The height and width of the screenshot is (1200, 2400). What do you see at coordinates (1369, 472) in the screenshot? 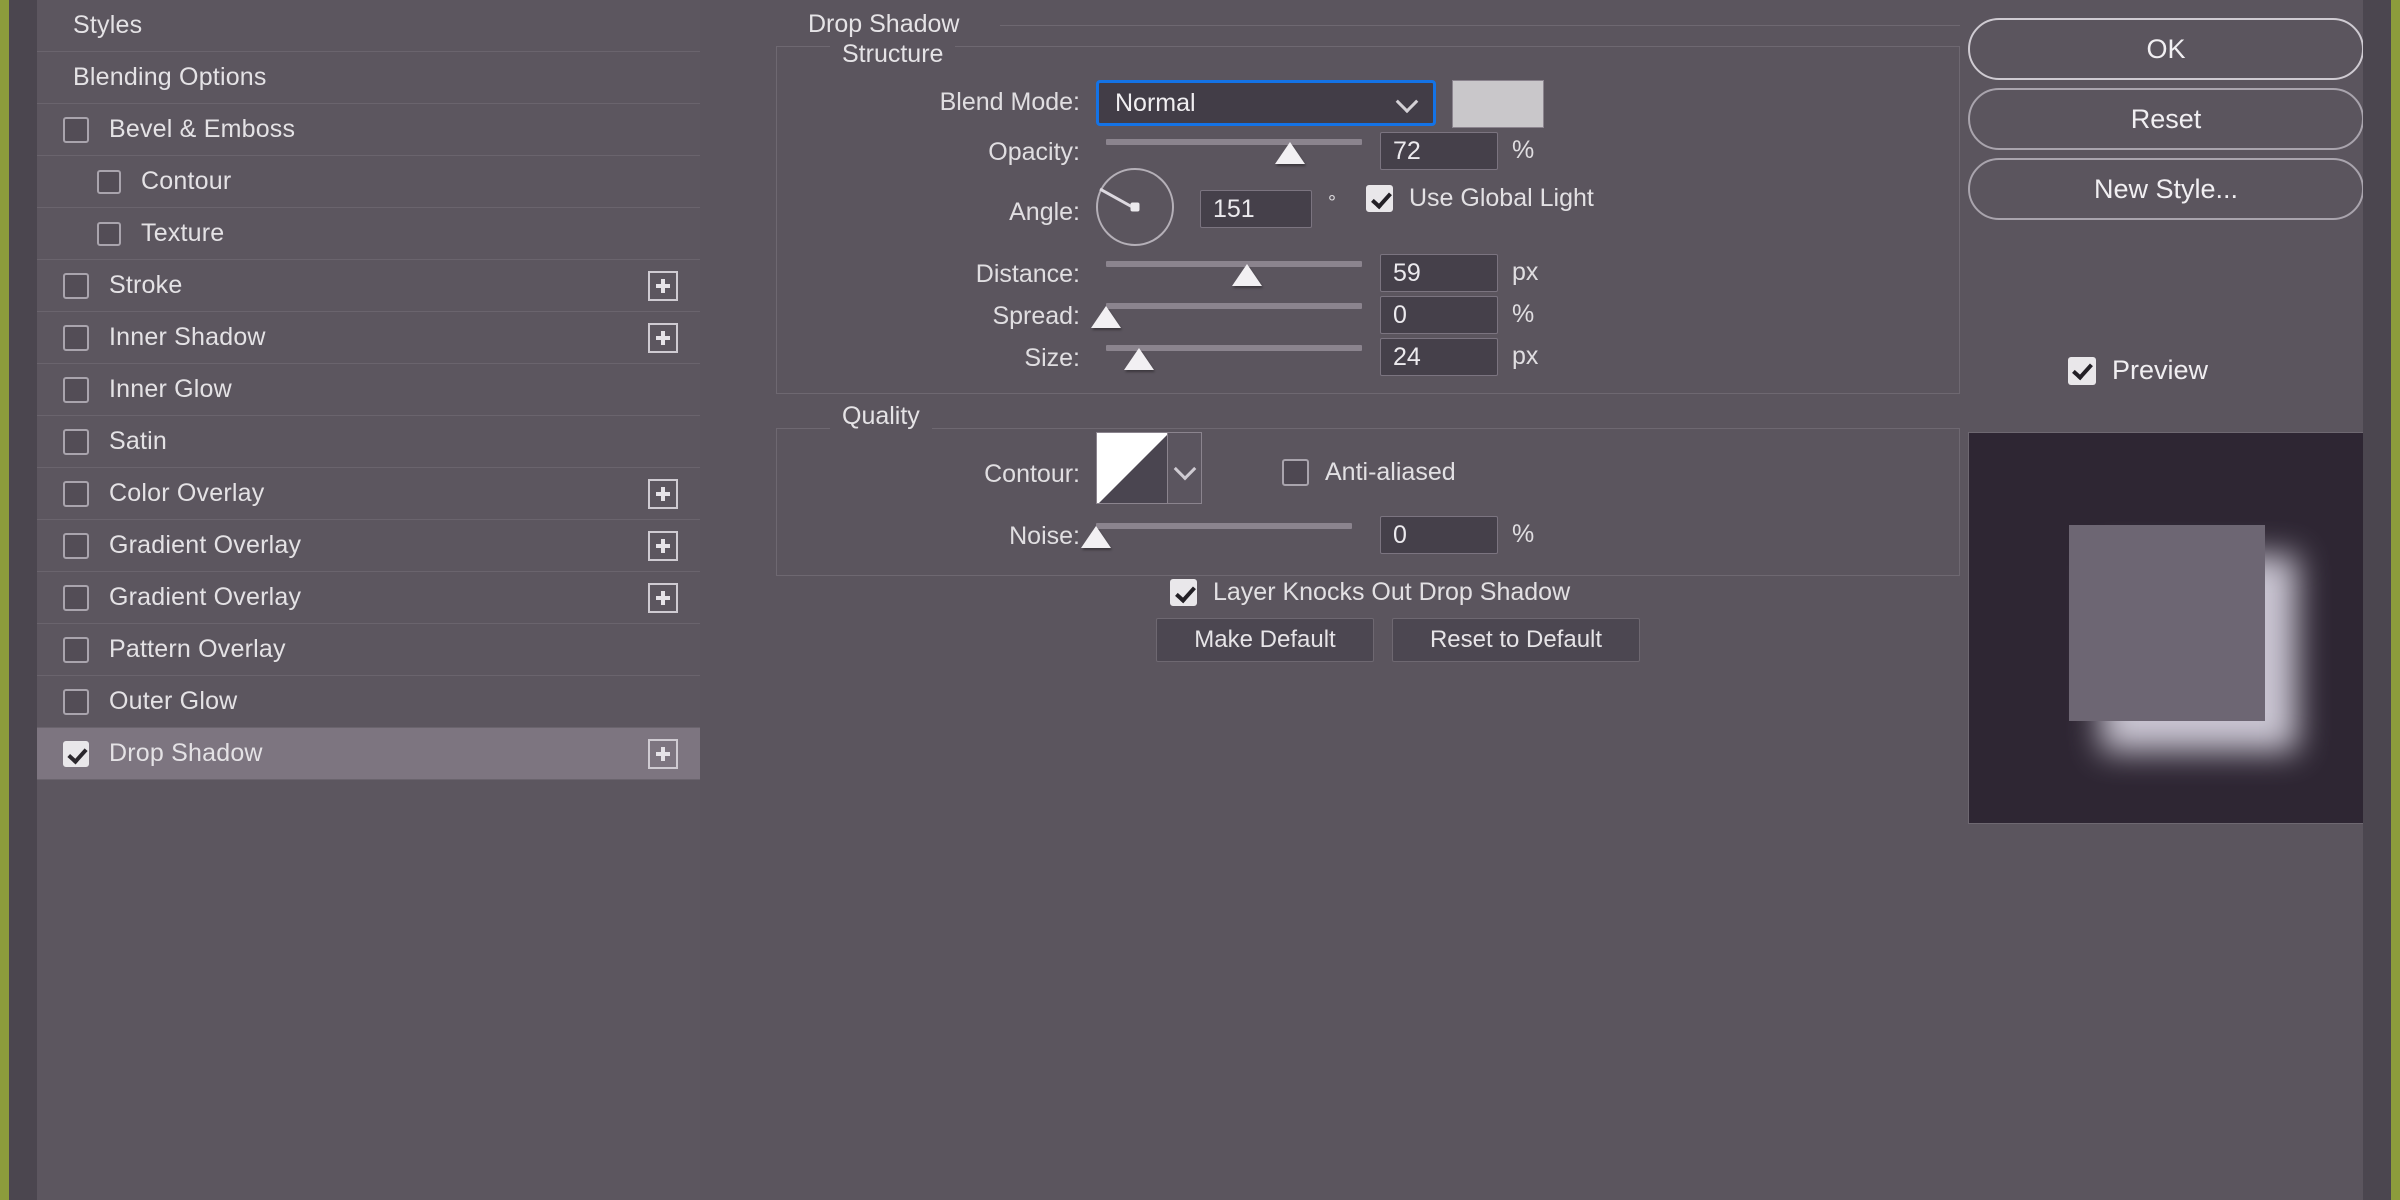
I see `anti-aliased-checkbox: Anti-aliased` at bounding box center [1369, 472].